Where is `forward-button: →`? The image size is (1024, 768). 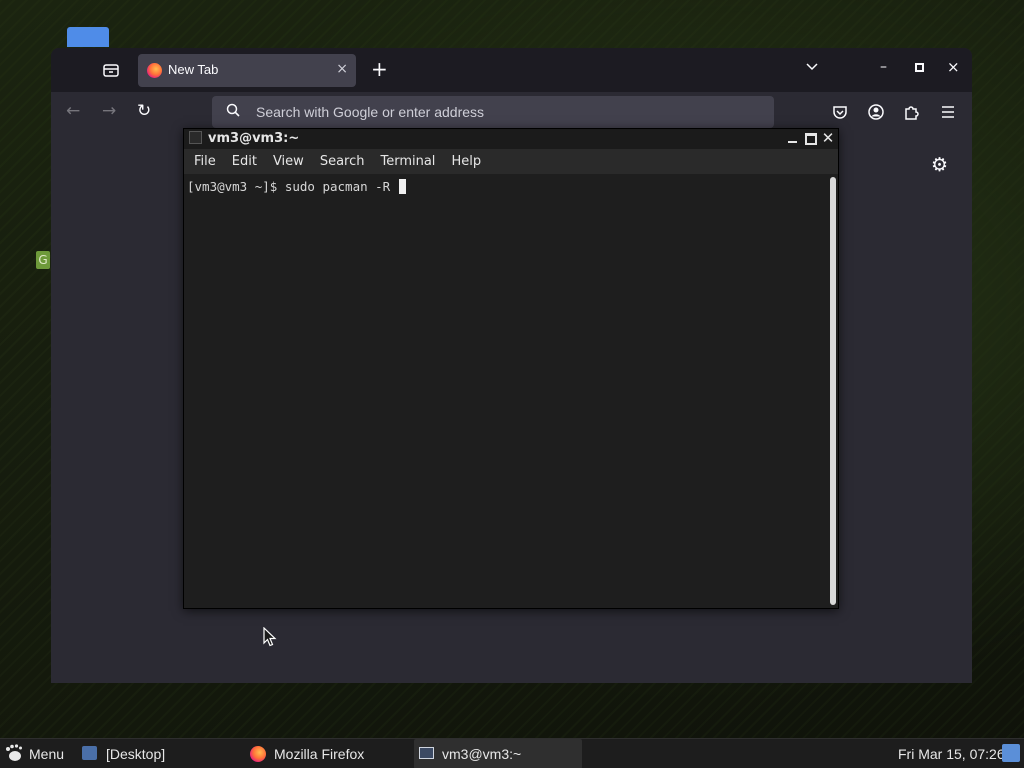
forward-button: → is located at coordinates (109, 111).